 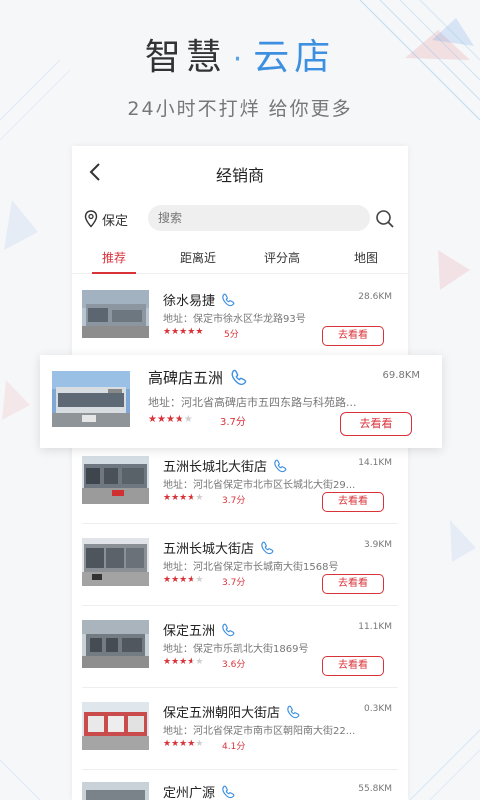 What do you see at coordinates (375, 297) in the screenshot?
I see `dealer-distance: 28.6KM` at bounding box center [375, 297].